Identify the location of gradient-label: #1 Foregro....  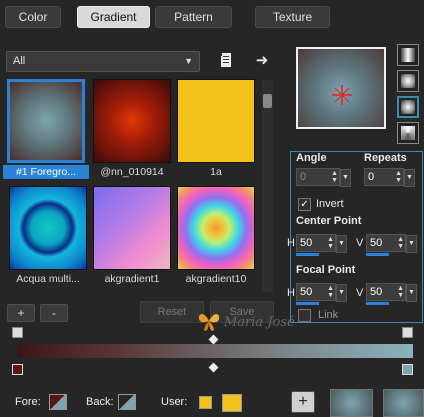
(46, 172).